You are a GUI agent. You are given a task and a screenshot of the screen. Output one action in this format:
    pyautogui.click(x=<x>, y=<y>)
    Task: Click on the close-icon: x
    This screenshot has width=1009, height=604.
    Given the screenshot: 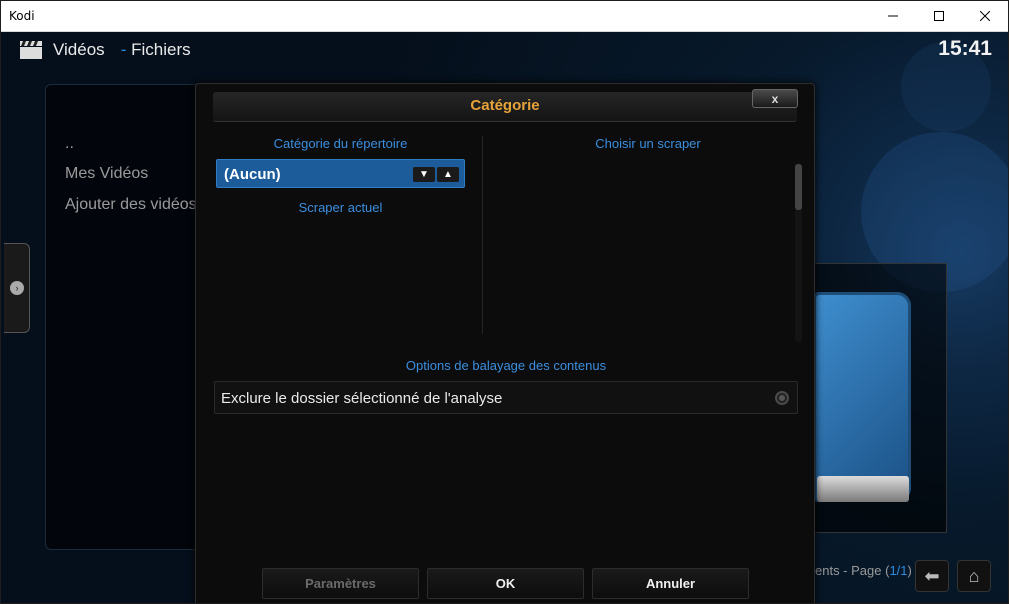 What is the action you would take?
    pyautogui.click(x=775, y=98)
    